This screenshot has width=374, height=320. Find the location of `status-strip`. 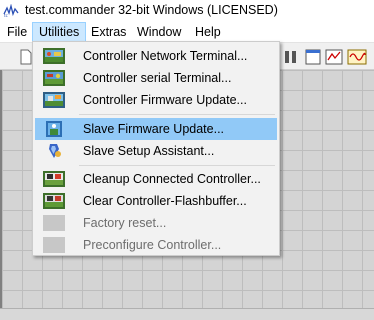

status-strip is located at coordinates (187, 314).